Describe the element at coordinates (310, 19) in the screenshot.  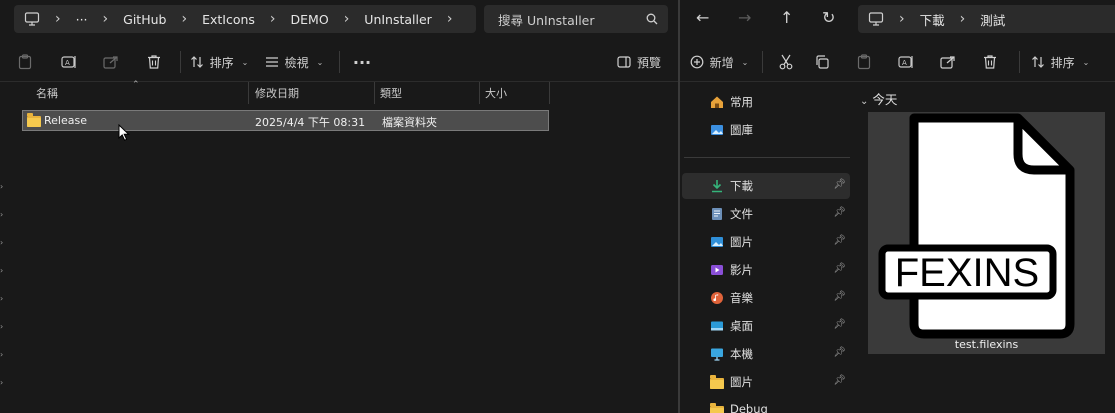
I see `breadcrumb-demo: DEMO` at that location.